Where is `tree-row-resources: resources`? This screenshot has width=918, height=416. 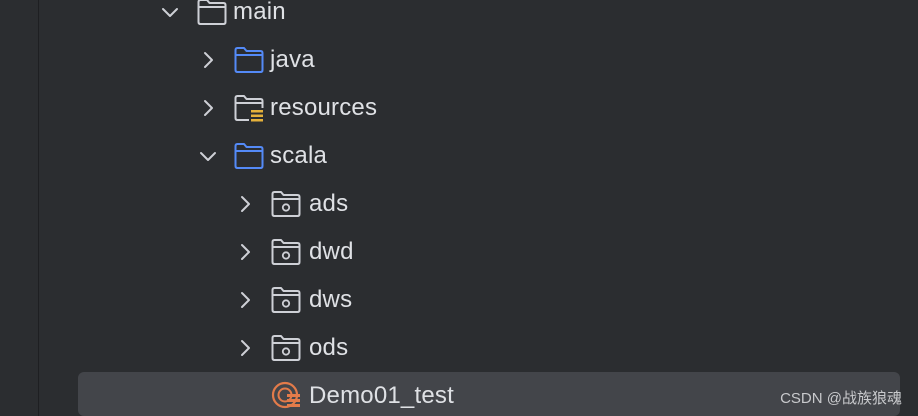
tree-row-resources: resources is located at coordinates (459, 108).